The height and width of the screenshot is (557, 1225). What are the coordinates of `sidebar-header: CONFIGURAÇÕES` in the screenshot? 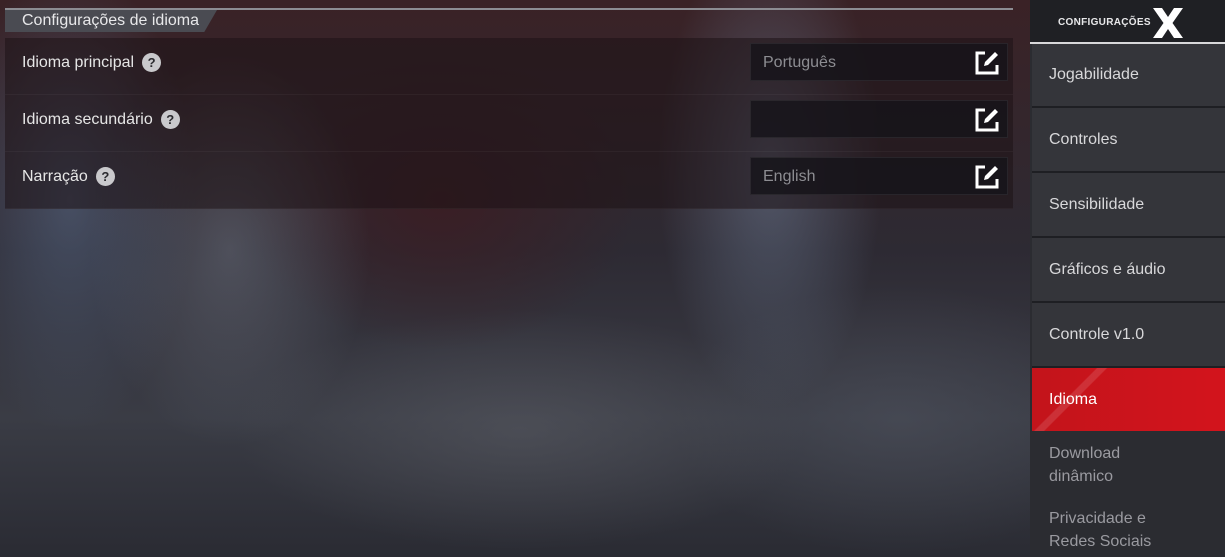 It's located at (1127, 22).